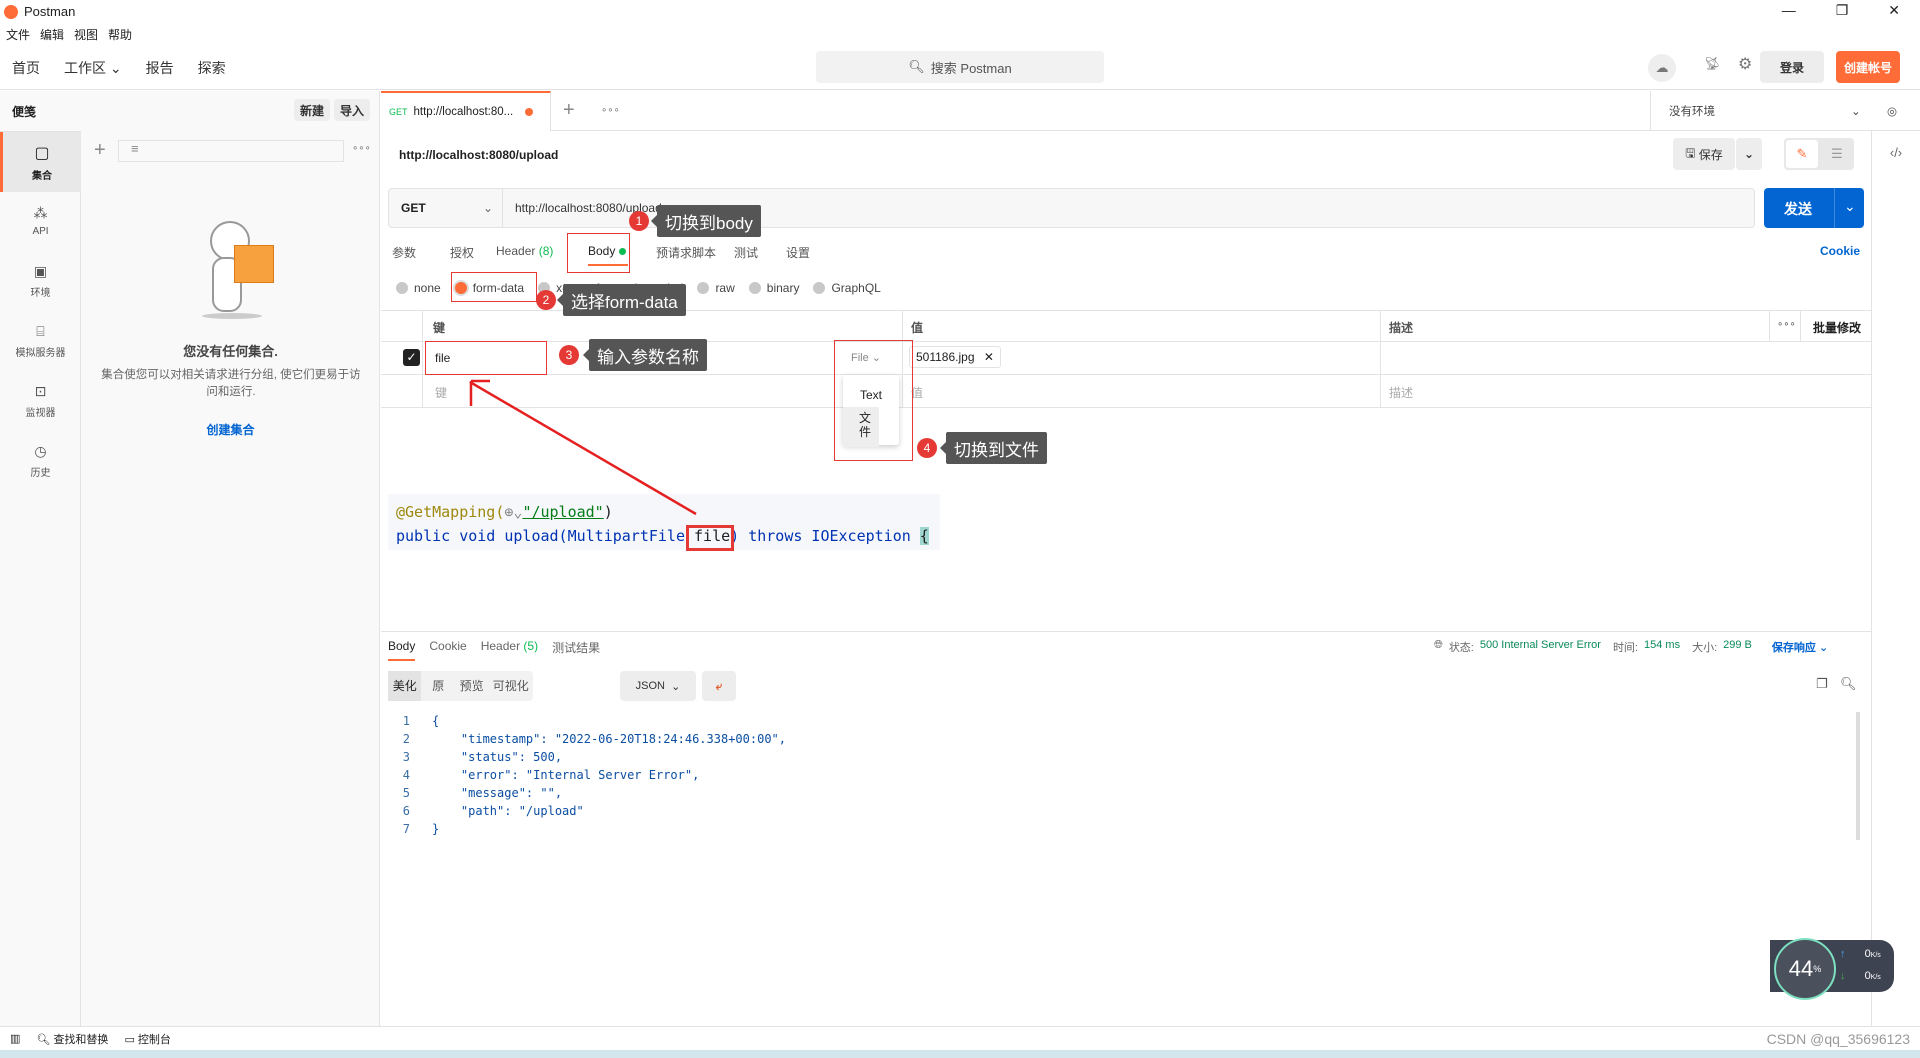  I want to click on right-rail: ‹/›, so click(1895, 578).